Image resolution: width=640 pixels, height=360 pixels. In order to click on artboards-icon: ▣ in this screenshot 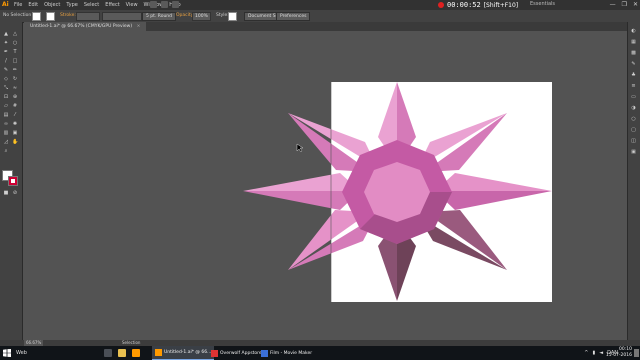, I will do `click(633, 152)`.